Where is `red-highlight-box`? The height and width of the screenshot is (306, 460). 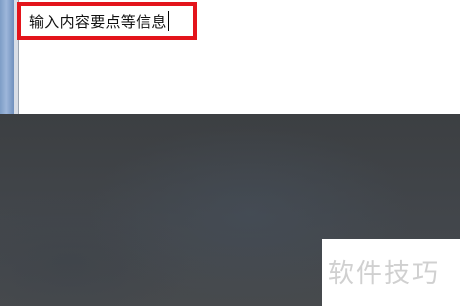
red-highlight-box is located at coordinates (107, 21).